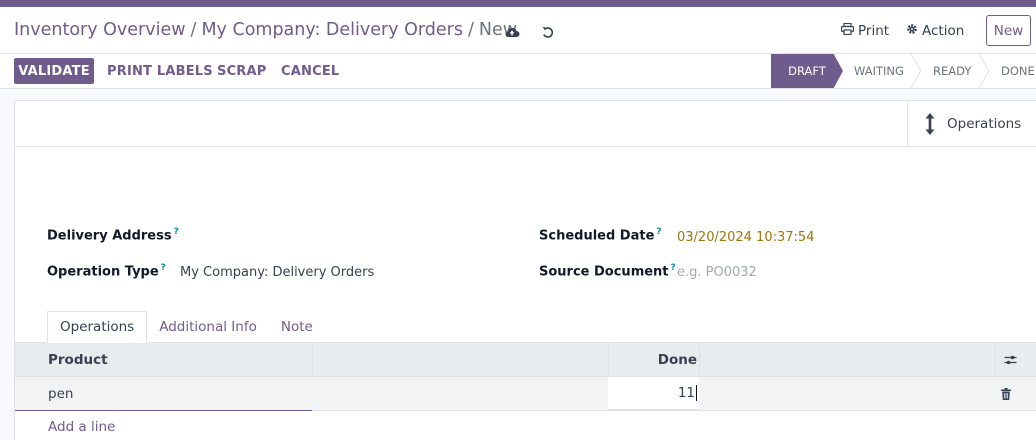 Image resolution: width=1036 pixels, height=440 pixels. I want to click on operations-smart-button: Operations, so click(971, 123).